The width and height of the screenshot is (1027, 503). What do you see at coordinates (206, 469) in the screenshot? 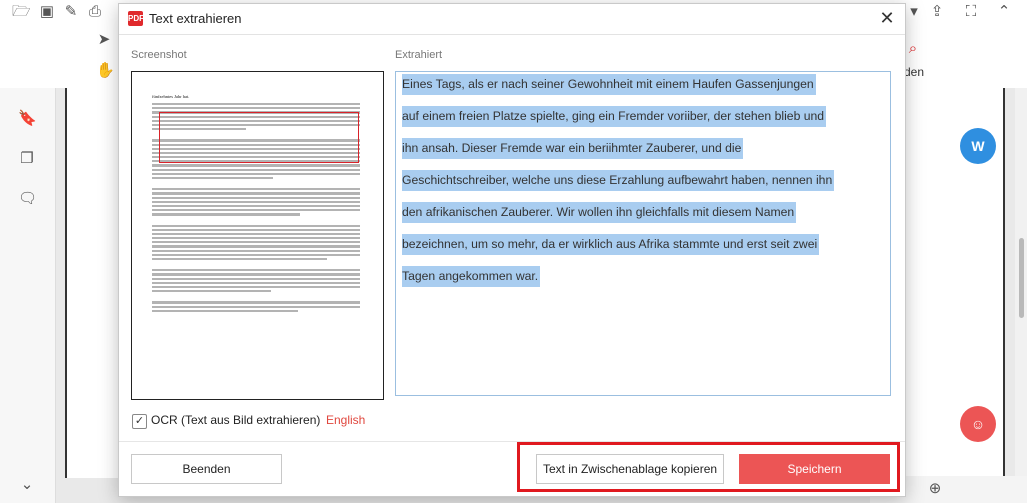
I see `close-button: Beenden` at bounding box center [206, 469].